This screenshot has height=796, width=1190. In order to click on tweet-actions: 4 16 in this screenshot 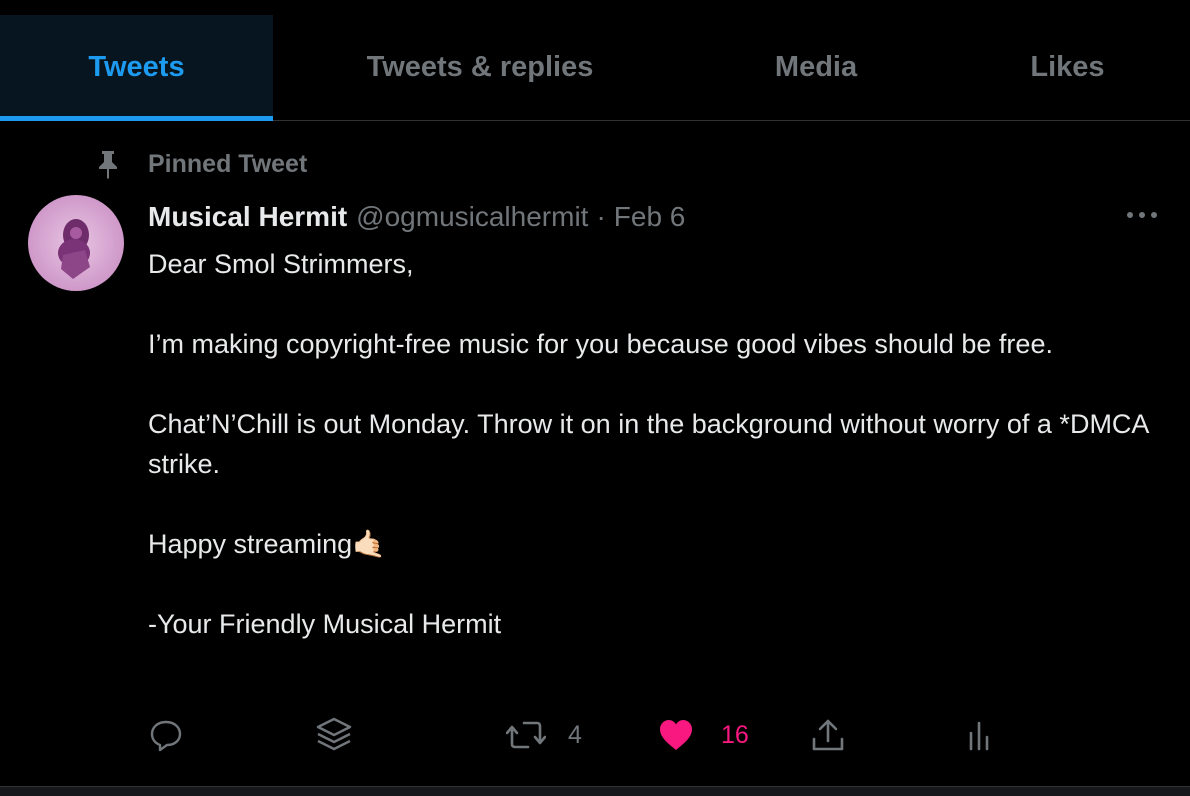, I will do `click(595, 735)`.